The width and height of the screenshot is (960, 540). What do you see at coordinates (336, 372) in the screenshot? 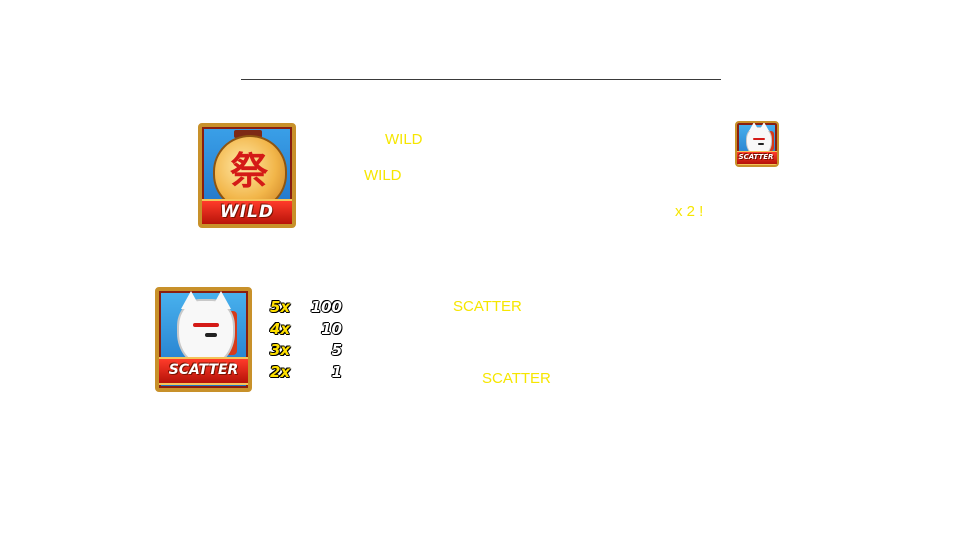
I see `pay-value: 1` at bounding box center [336, 372].